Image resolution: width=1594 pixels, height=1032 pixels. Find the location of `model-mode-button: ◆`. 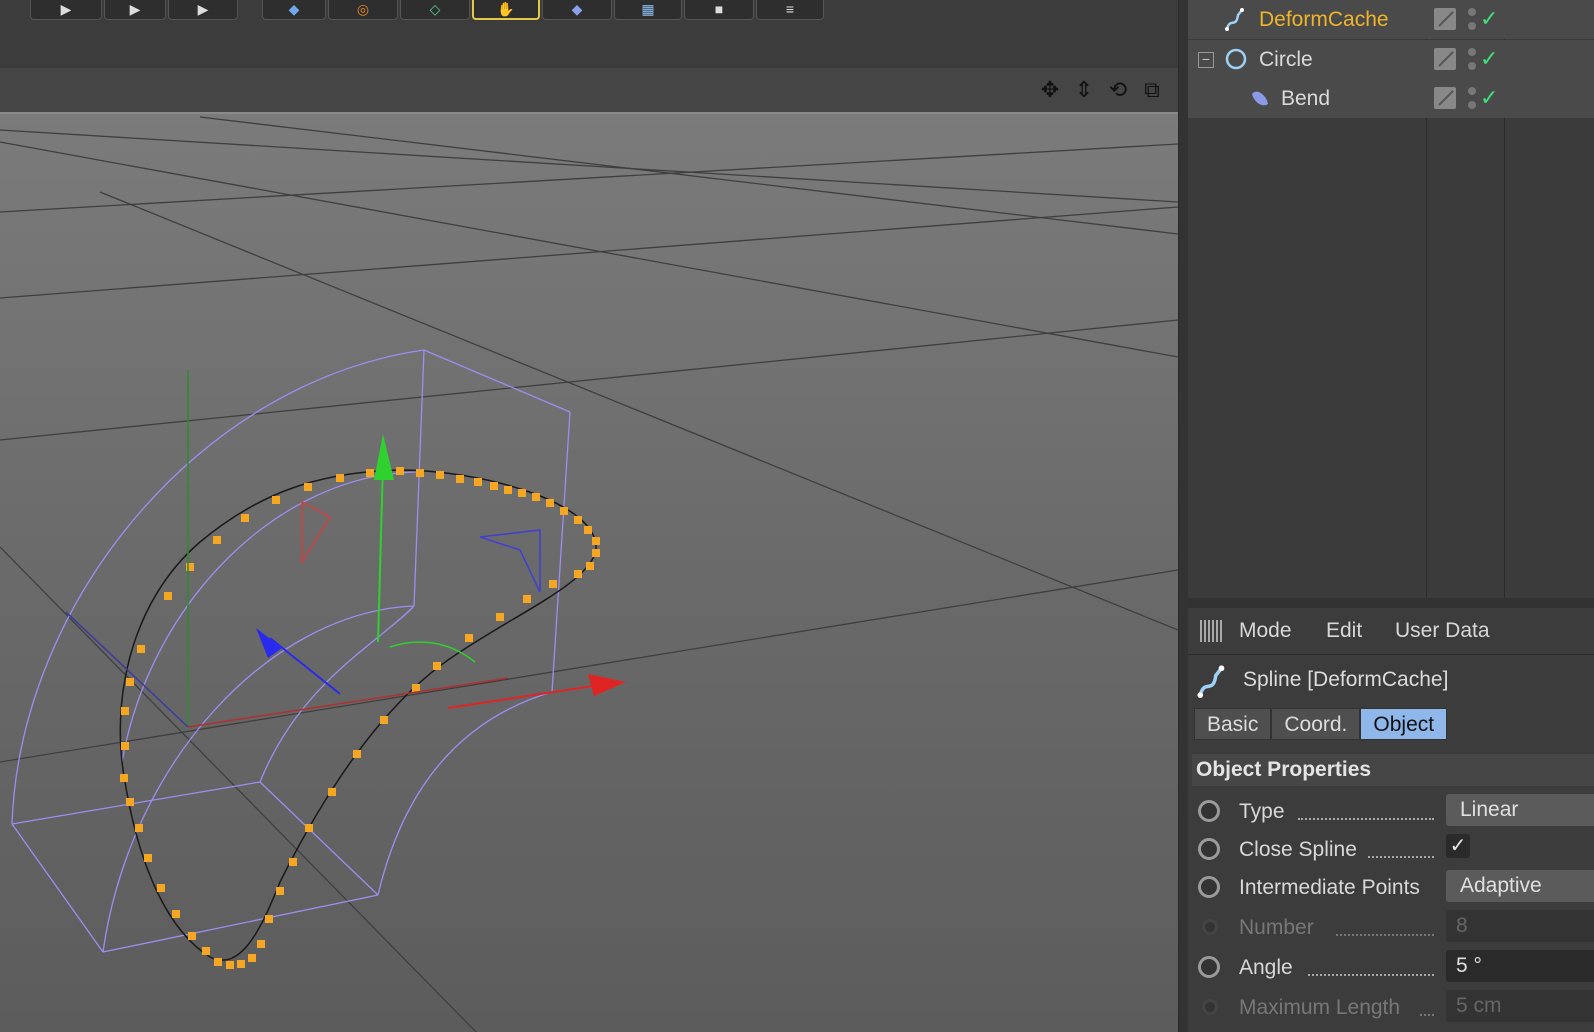

model-mode-button: ◆ is located at coordinates (294, 10).